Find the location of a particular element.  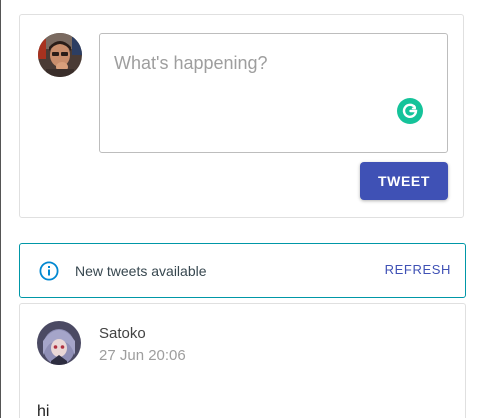

new-tweets-message: New tweets available is located at coordinates (141, 271).